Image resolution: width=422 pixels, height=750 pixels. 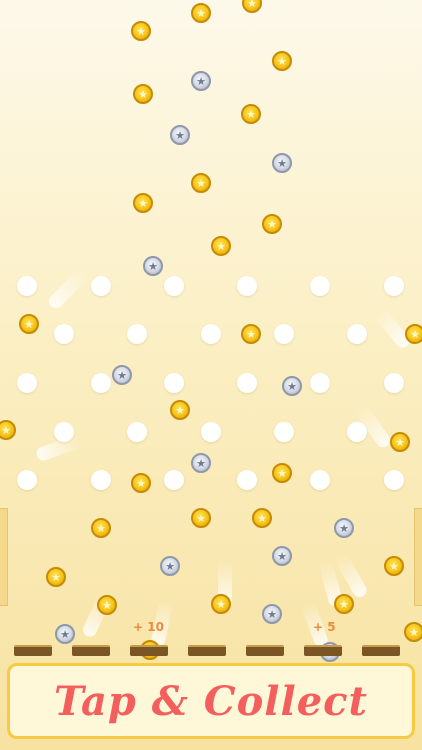 I want to click on cta-text: Tap & Collect, so click(x=211, y=701).